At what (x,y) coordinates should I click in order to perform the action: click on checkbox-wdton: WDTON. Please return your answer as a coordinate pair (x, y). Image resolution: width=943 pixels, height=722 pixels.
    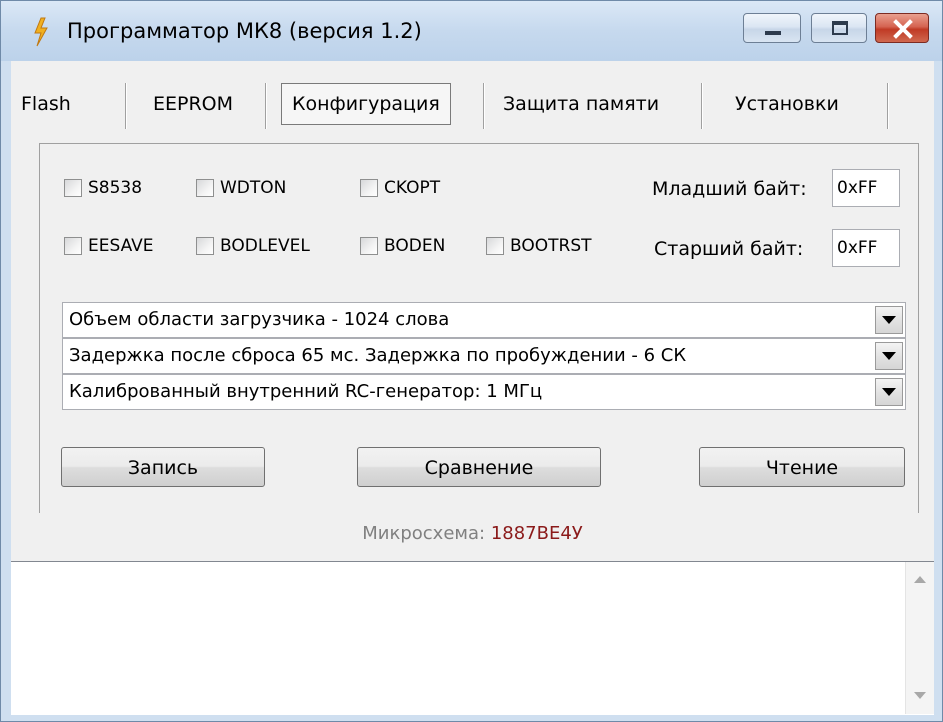
    Looking at the image, I should click on (241, 188).